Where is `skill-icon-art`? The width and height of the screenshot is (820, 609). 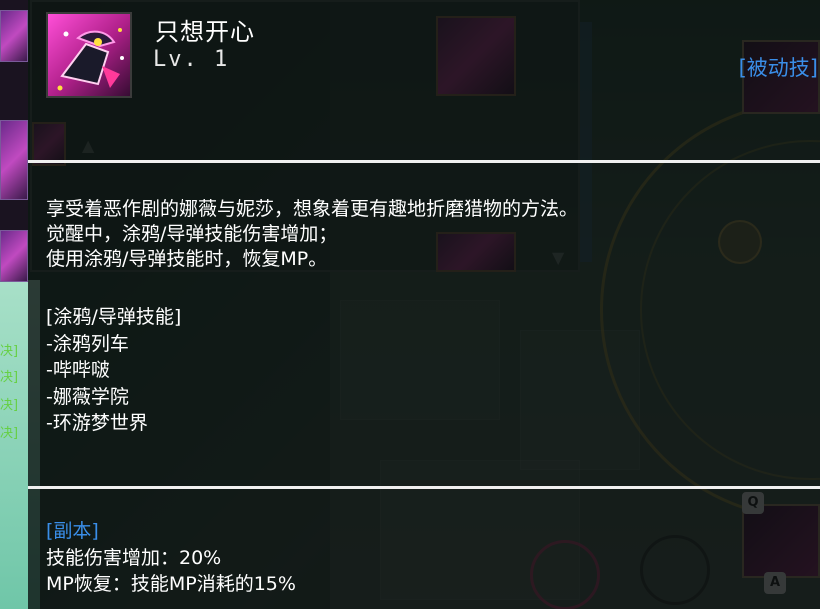
skill-icon-art is located at coordinates (89, 55).